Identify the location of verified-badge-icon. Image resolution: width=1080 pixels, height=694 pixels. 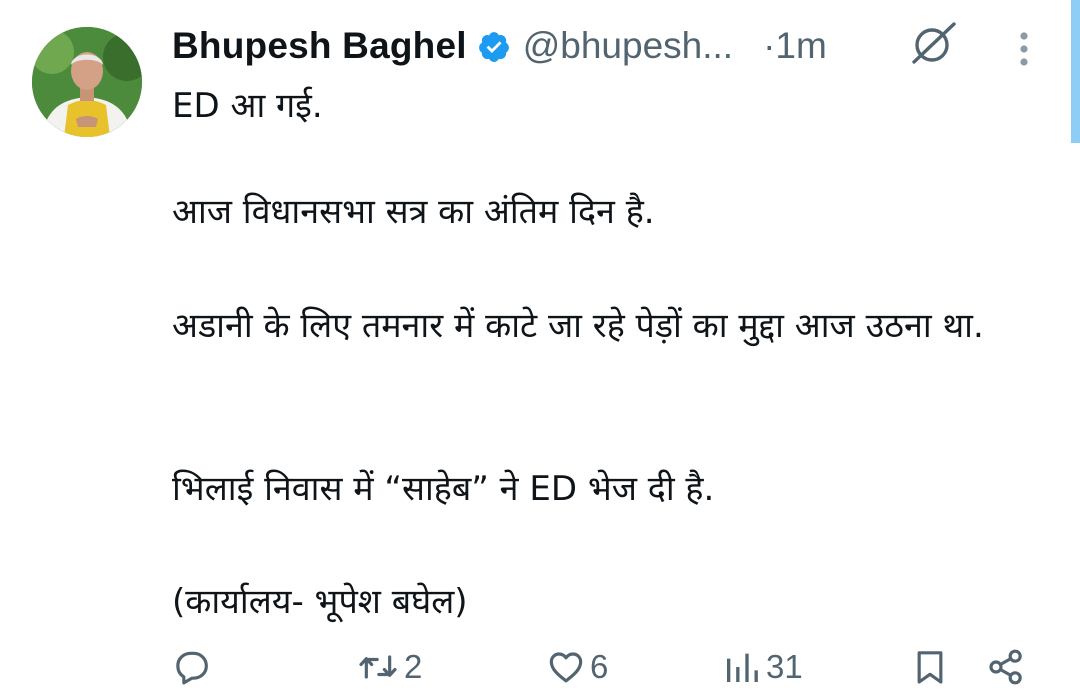
(493, 47).